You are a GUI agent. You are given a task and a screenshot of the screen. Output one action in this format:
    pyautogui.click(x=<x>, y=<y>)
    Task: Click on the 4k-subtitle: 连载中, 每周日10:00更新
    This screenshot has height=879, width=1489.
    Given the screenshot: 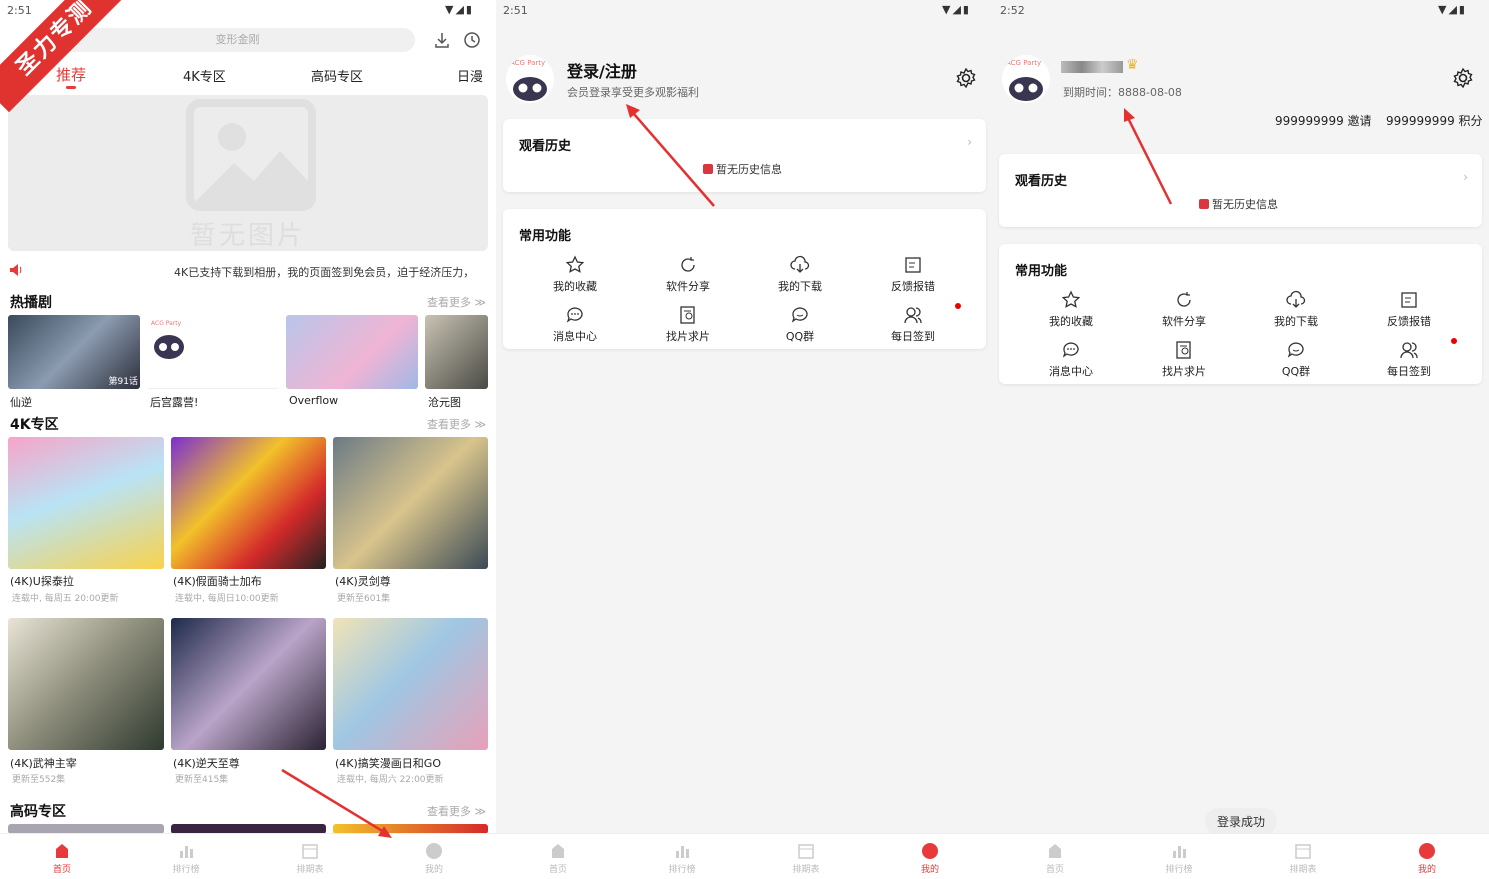 What is the action you would take?
    pyautogui.click(x=227, y=599)
    